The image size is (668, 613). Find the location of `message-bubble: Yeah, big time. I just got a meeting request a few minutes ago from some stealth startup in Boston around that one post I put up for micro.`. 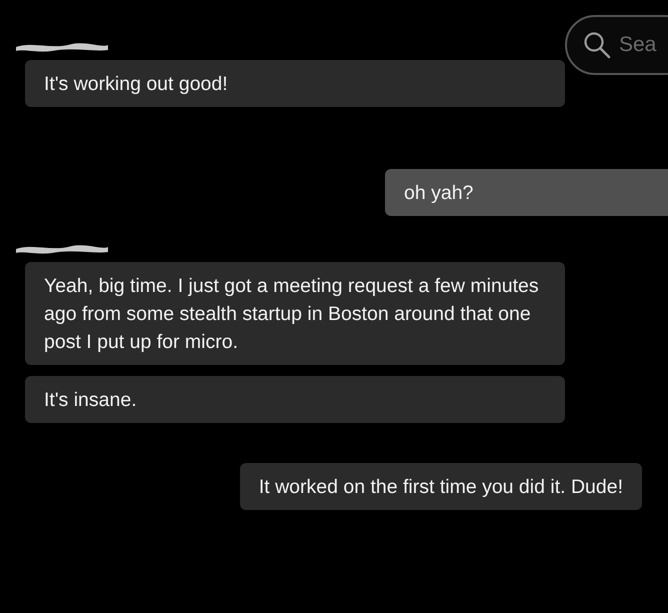

message-bubble: Yeah, big time. I just got a meeting request a few minutes ago from some stealth startup in Boston around that one post I put up for micro. is located at coordinates (295, 313).